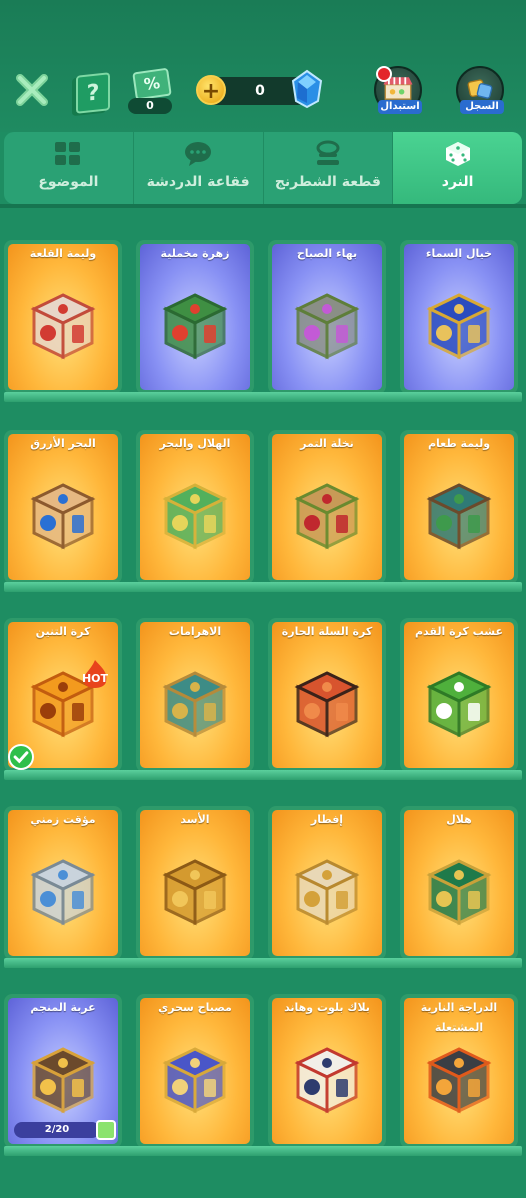 The image size is (526, 1198). I want to click on question-mark-icon: ?, so click(93, 93).